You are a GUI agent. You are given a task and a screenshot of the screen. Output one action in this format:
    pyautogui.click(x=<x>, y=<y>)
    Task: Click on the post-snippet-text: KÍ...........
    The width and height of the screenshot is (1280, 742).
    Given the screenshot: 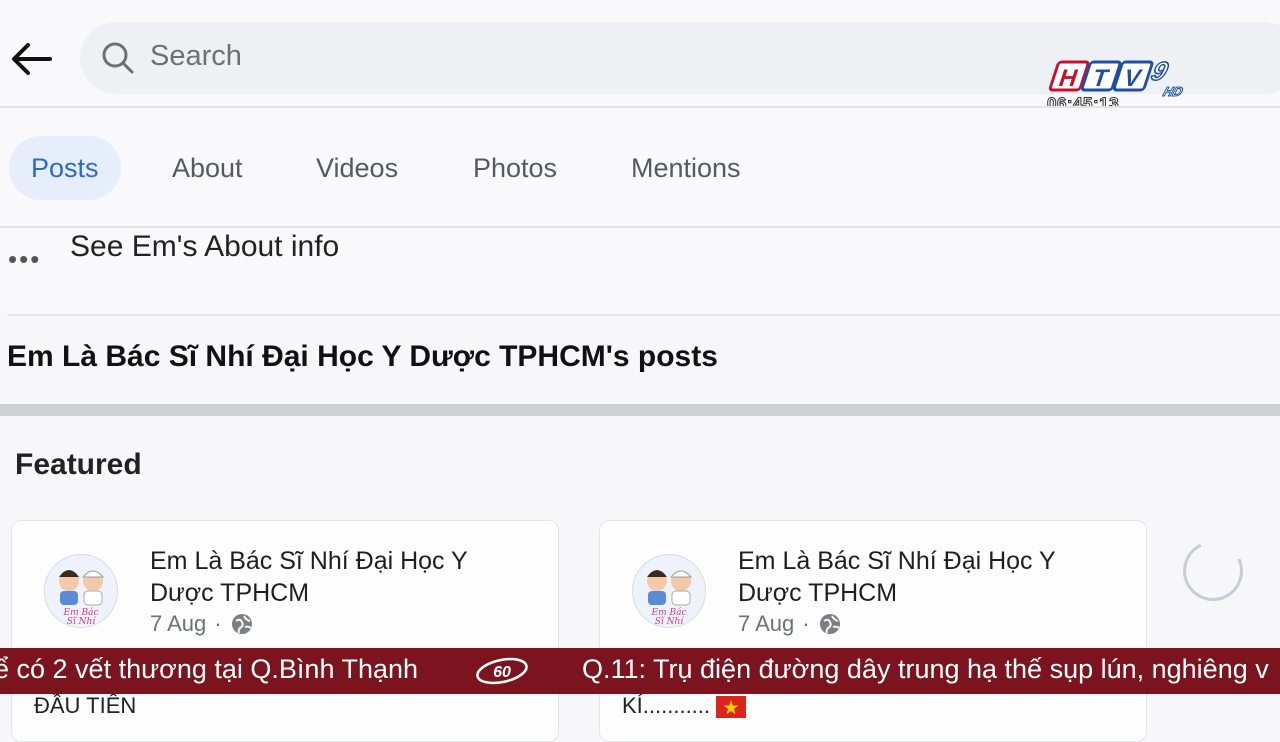 What is the action you would take?
    pyautogui.click(x=666, y=705)
    